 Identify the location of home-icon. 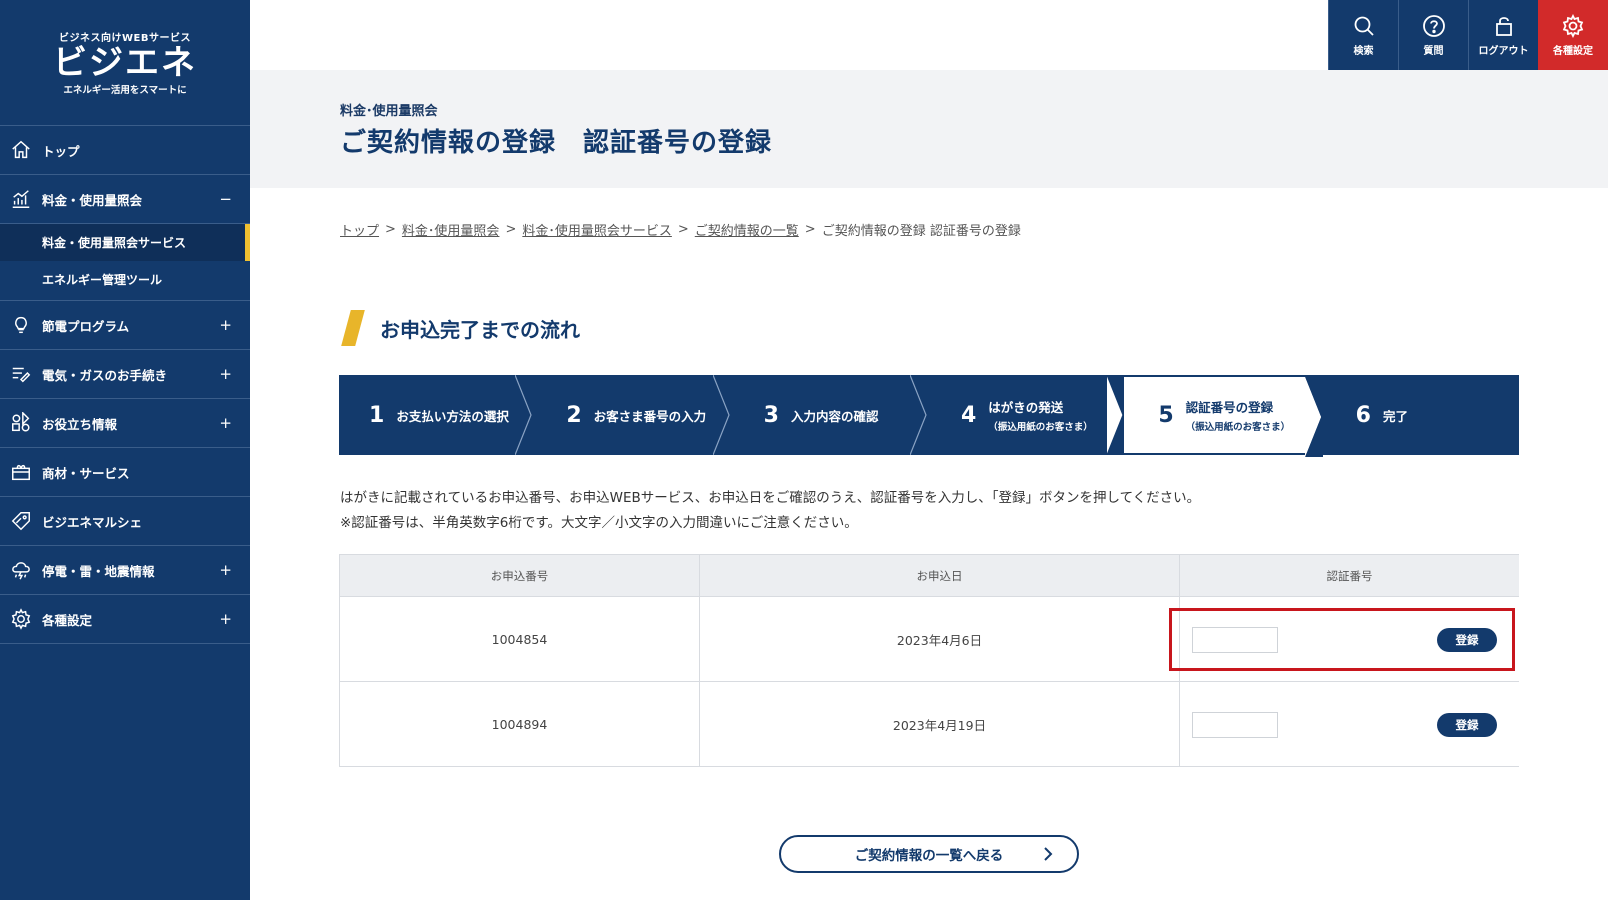
(21, 150).